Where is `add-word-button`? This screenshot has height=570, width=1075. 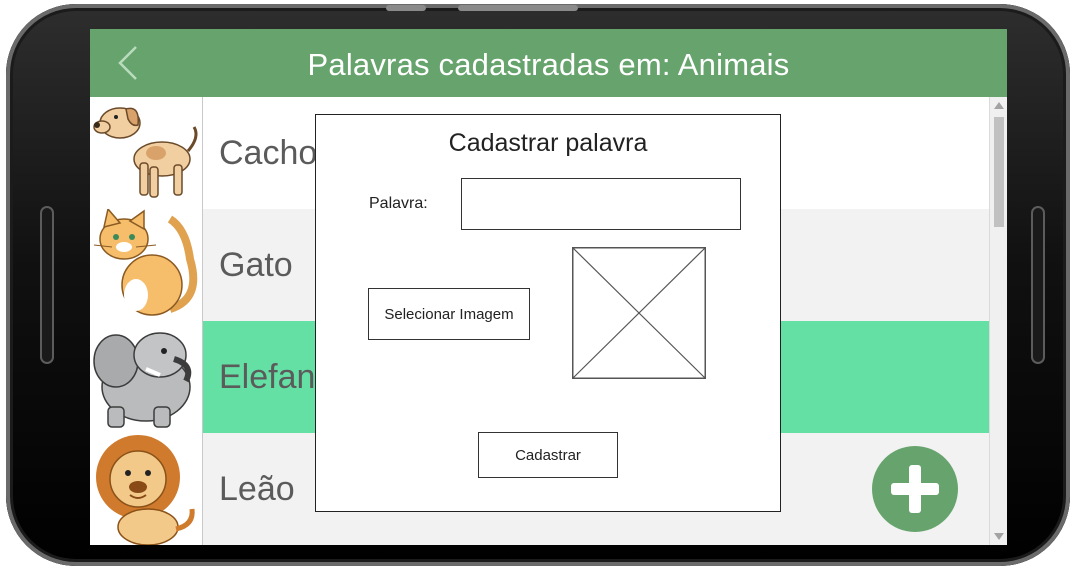
add-word-button is located at coordinates (915, 489).